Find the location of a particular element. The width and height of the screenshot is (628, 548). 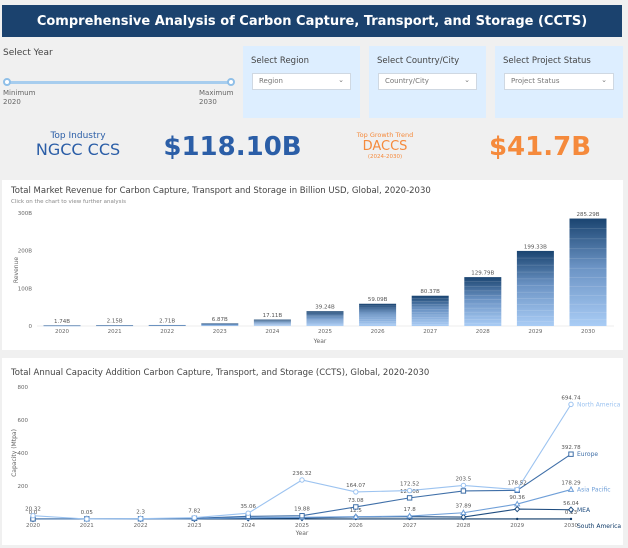

capacity-y-tick-label: 600 is located at coordinates (23, 421).